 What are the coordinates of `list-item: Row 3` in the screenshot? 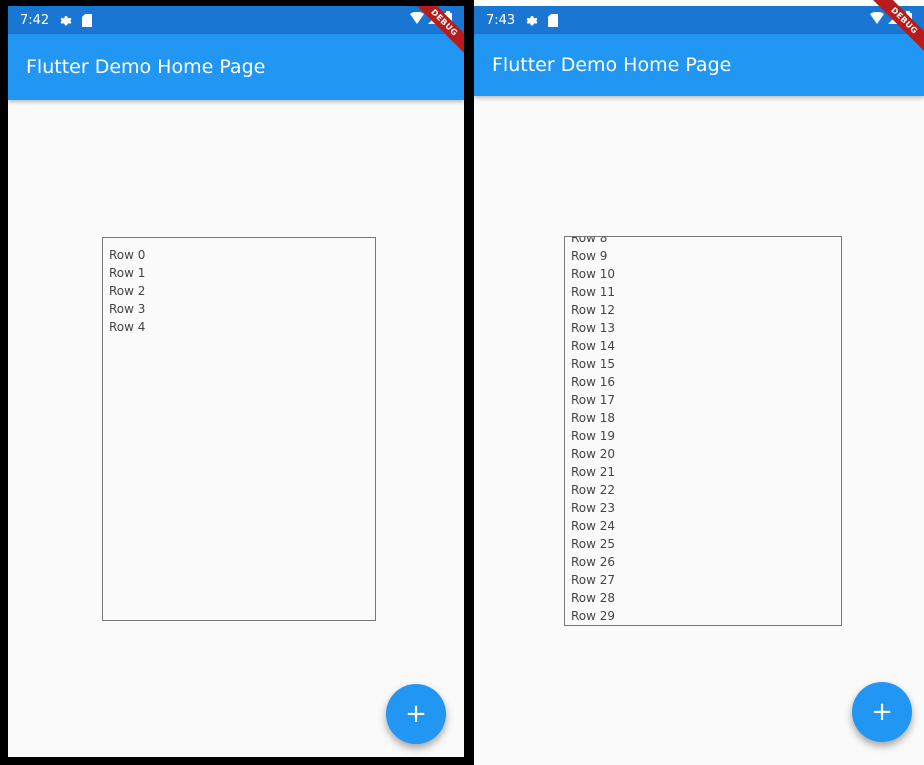 It's located at (127, 309).